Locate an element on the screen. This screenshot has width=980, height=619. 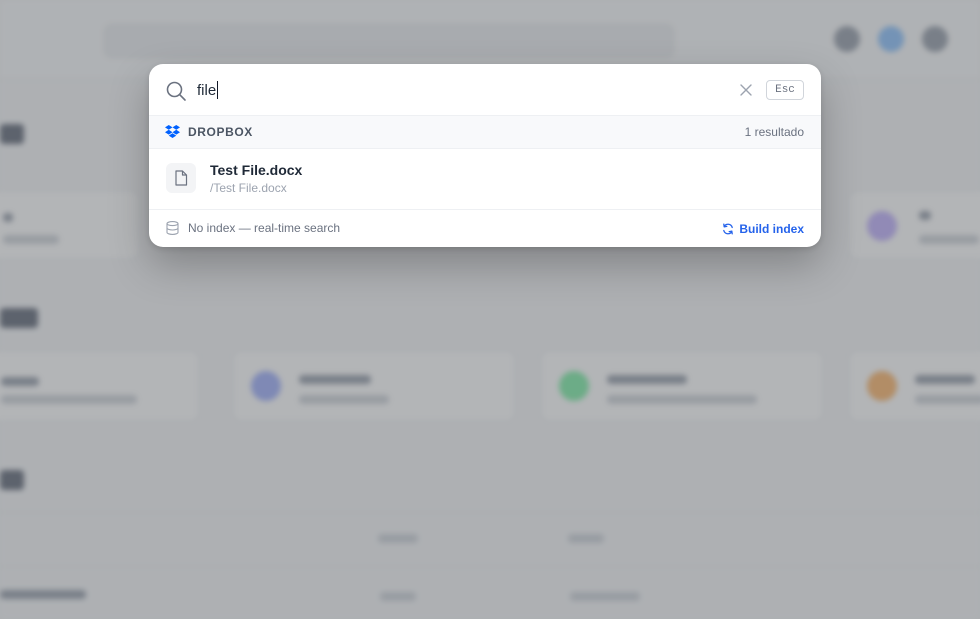
group-label: DROPBOX is located at coordinates (220, 132).